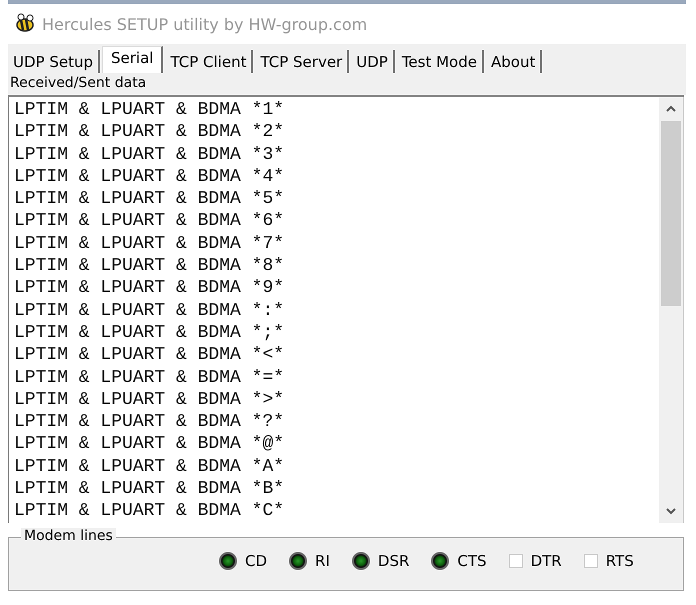 The height and width of the screenshot is (605, 696). What do you see at coordinates (149, 333) in the screenshot?
I see `data-line: LPTIM & LPUART & BDMA *;*` at bounding box center [149, 333].